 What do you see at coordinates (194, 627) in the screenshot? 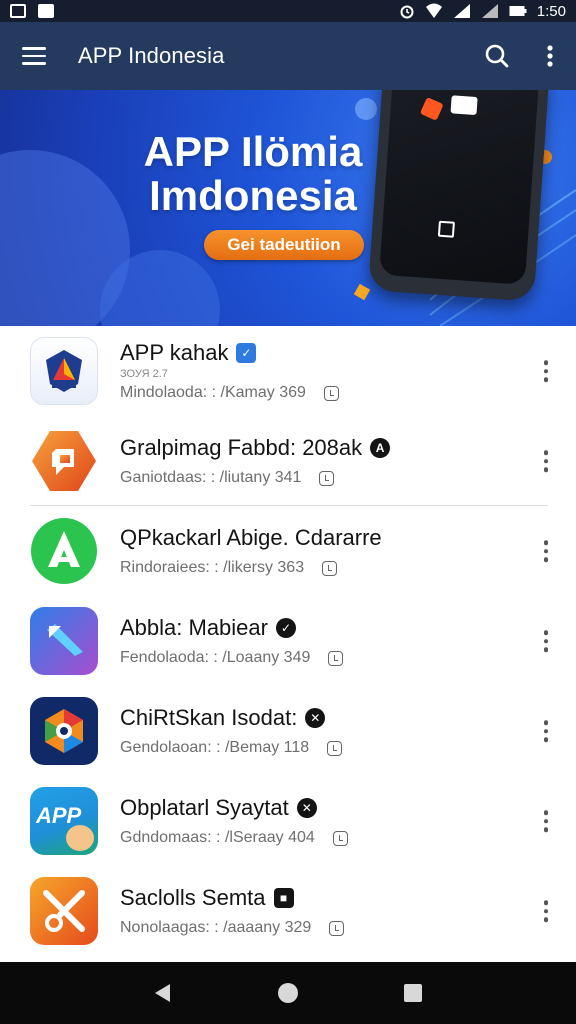
I see `app-name: Abbla: Mabiear` at bounding box center [194, 627].